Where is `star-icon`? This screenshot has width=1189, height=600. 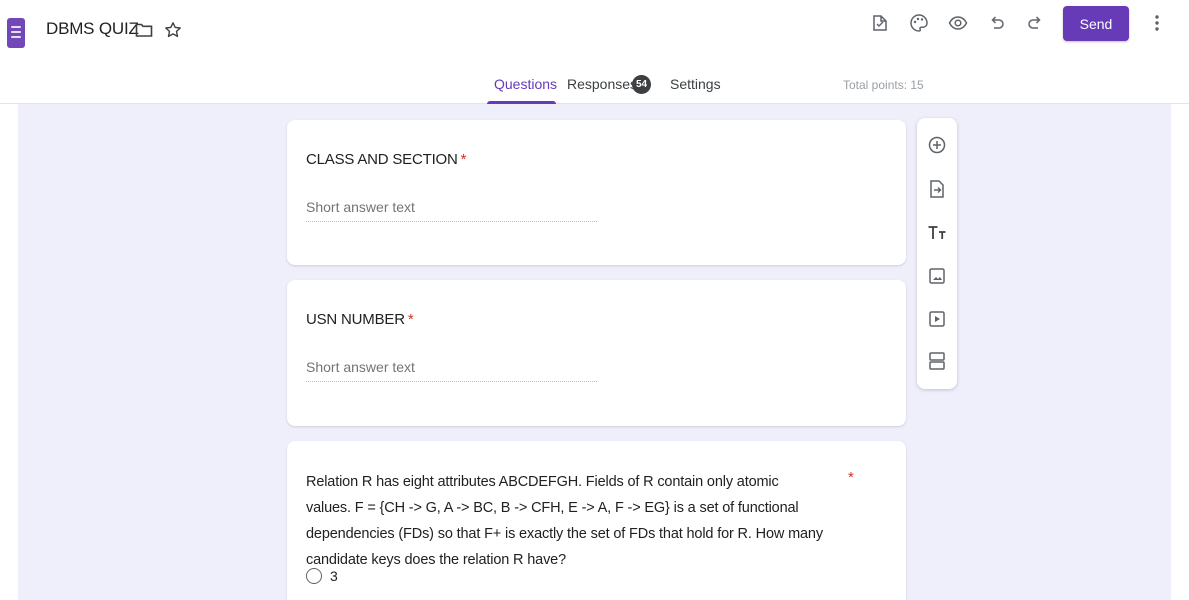
star-icon is located at coordinates (173, 30).